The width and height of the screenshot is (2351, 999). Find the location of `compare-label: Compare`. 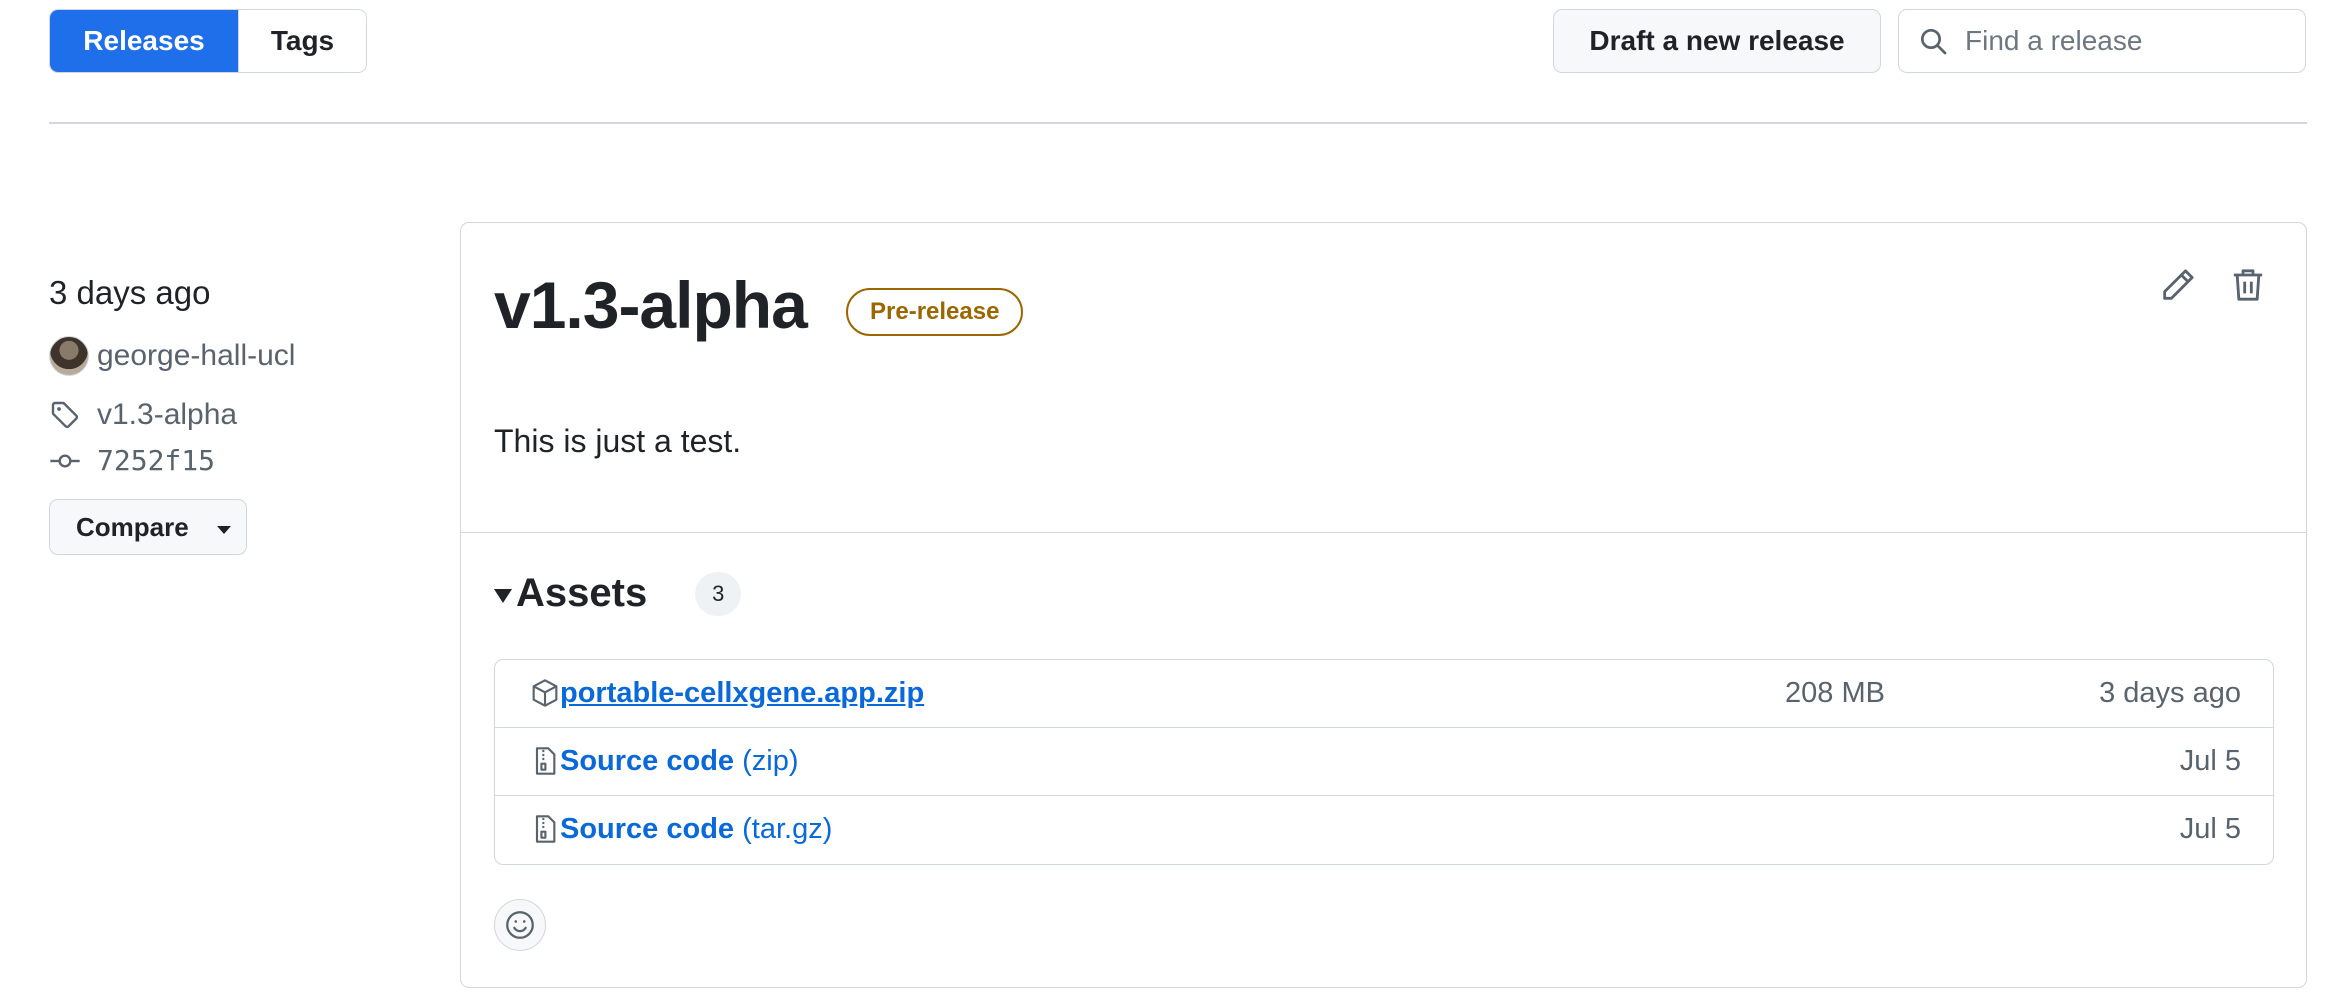

compare-label: Compare is located at coordinates (132, 526).